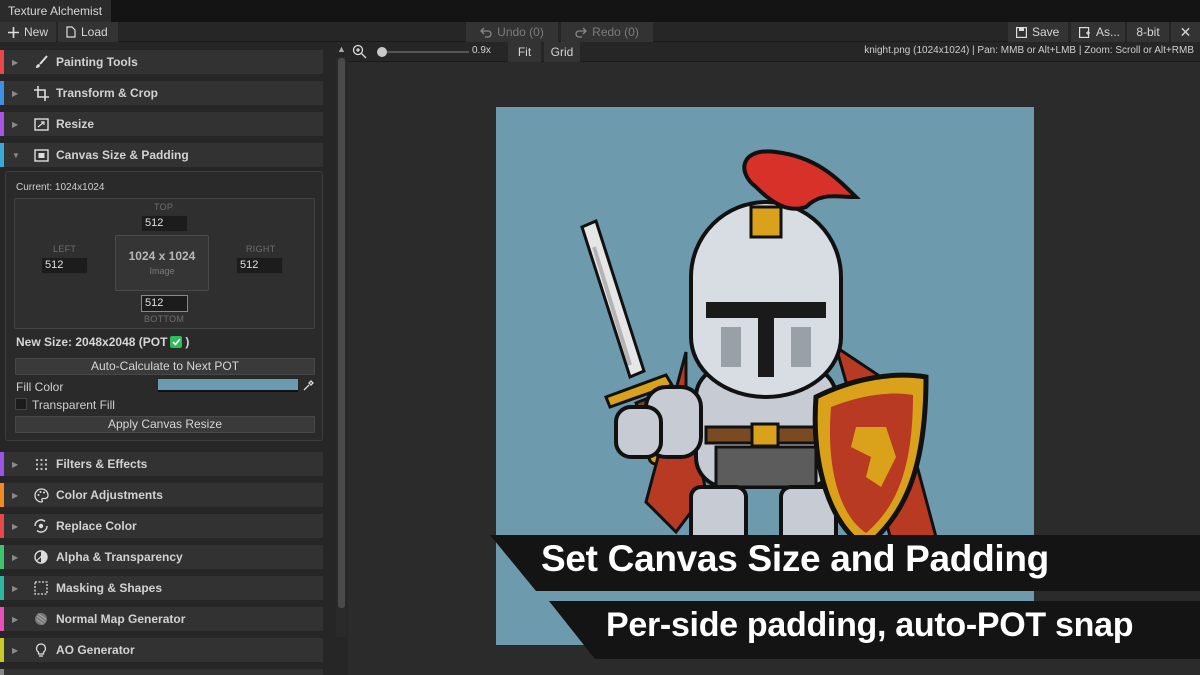 The image size is (1200, 675). Describe the element at coordinates (41, 464) in the screenshot. I see `grid-icon` at that location.